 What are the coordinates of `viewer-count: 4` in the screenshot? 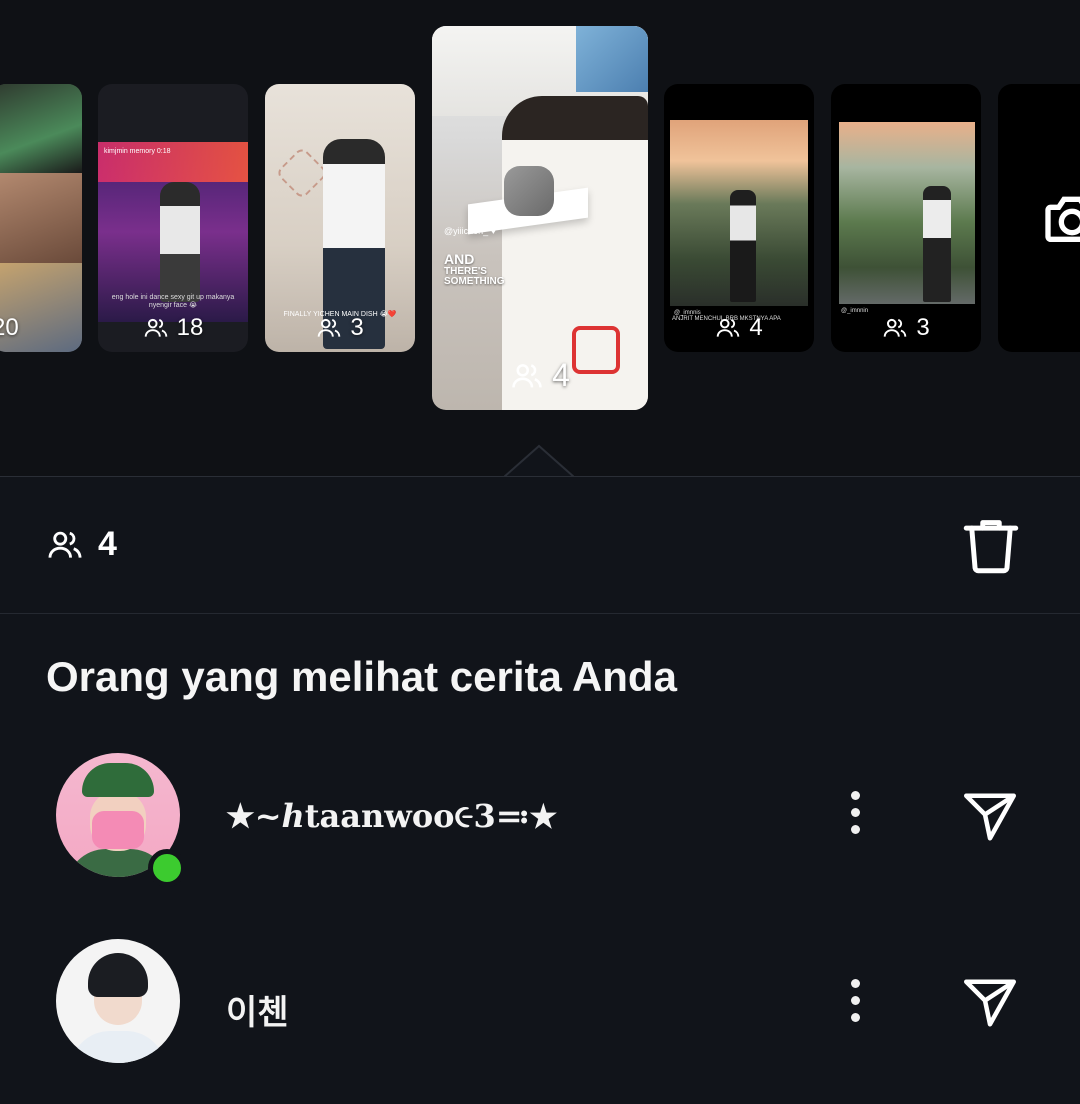 It's located at (81, 544).